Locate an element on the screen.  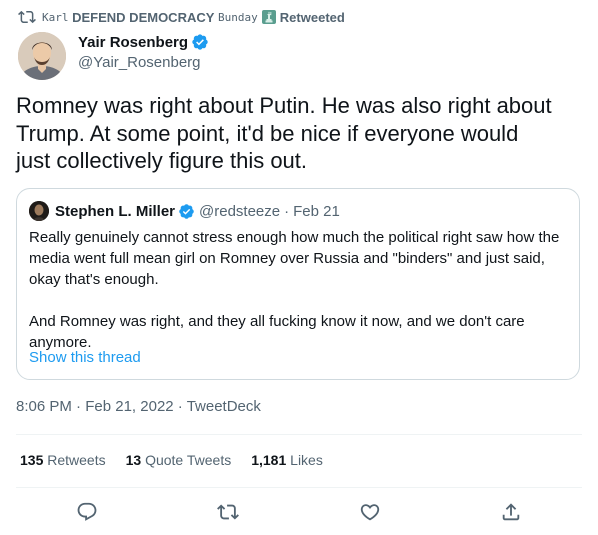
quoted-author-handle: @redsteeze is located at coordinates (239, 211).